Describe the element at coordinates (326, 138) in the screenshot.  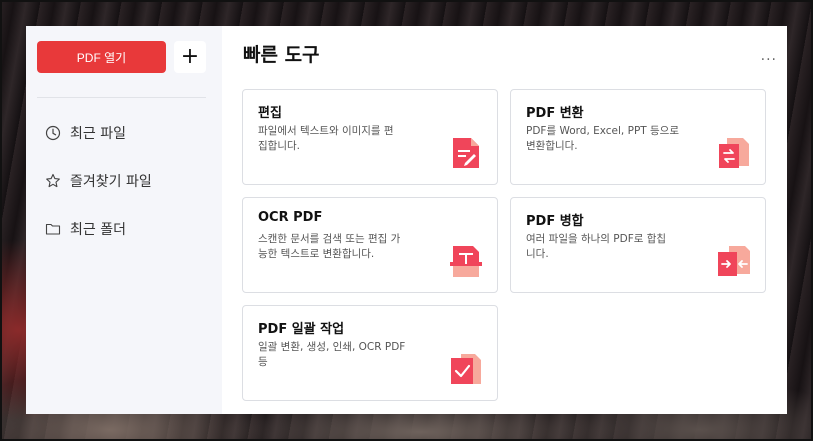
I see `card-description: 파일에서 텍스트와 이미지를 편 집합니다.` at that location.